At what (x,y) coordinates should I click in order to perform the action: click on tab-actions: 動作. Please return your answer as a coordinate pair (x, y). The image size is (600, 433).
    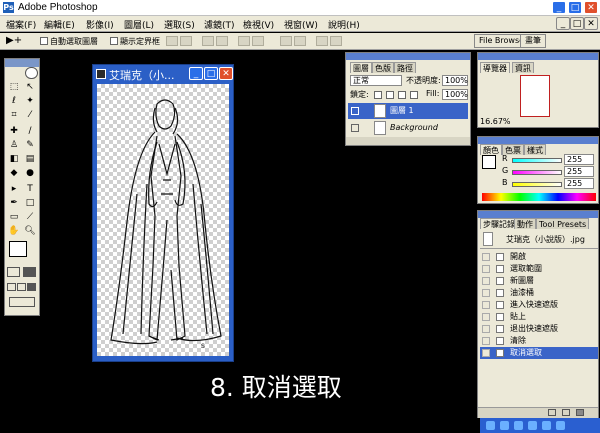
    Looking at the image, I should click on (525, 223).